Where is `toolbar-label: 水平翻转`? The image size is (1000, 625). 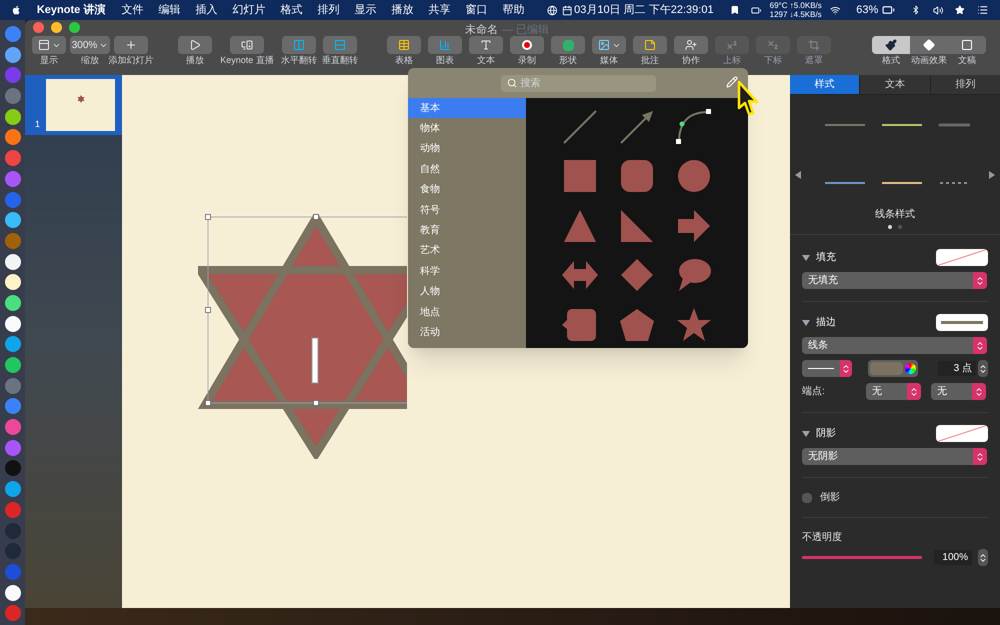
toolbar-label: 水平翻转 is located at coordinates (299, 60).